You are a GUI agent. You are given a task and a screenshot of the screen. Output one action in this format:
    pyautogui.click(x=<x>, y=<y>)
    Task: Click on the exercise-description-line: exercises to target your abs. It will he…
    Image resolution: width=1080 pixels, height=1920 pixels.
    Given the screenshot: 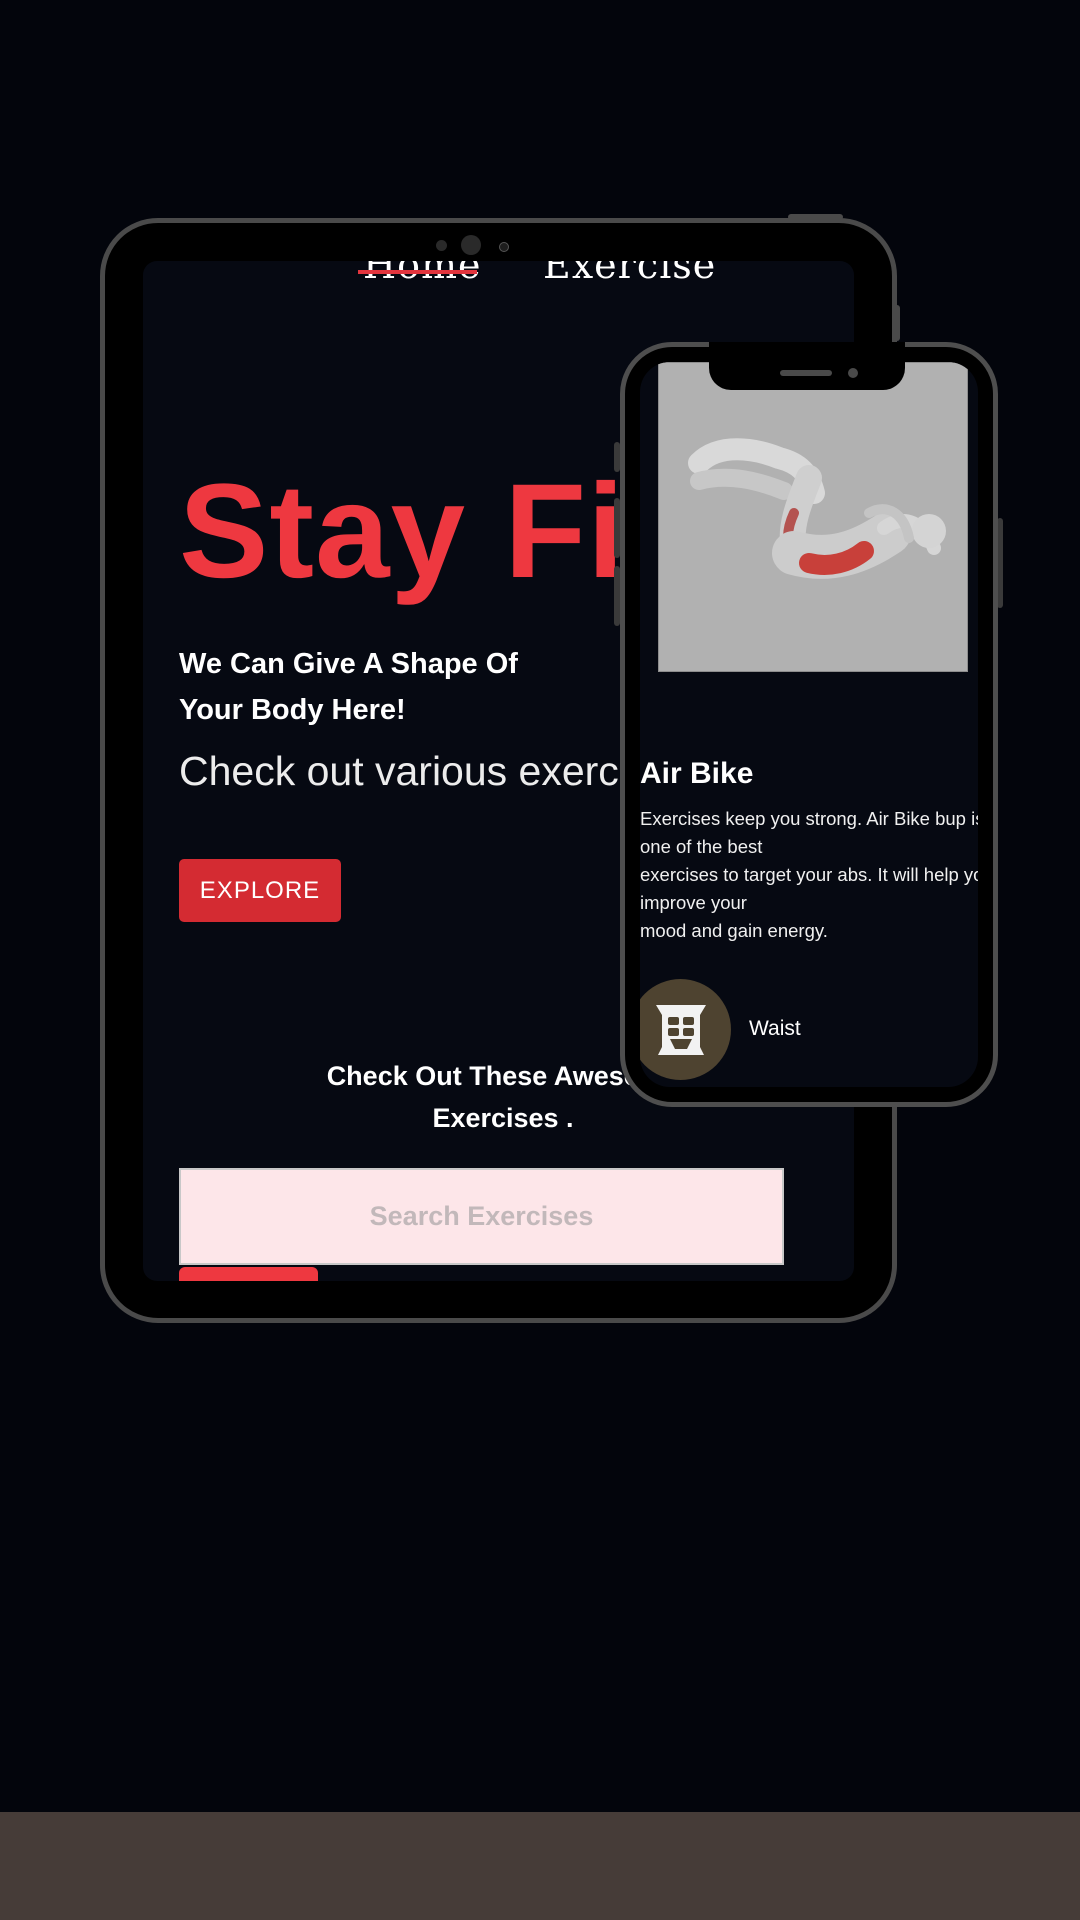 What is the action you would take?
    pyautogui.click(x=809, y=874)
    